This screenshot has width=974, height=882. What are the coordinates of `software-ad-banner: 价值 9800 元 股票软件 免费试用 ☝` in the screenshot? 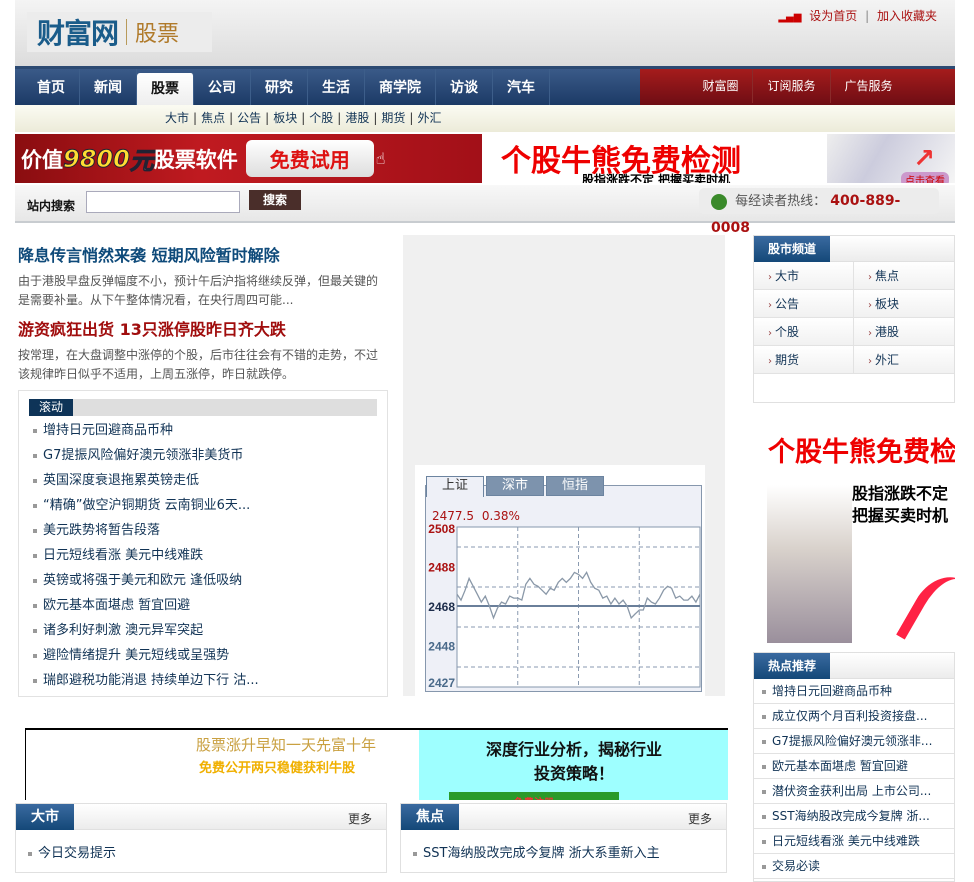 It's located at (248, 158).